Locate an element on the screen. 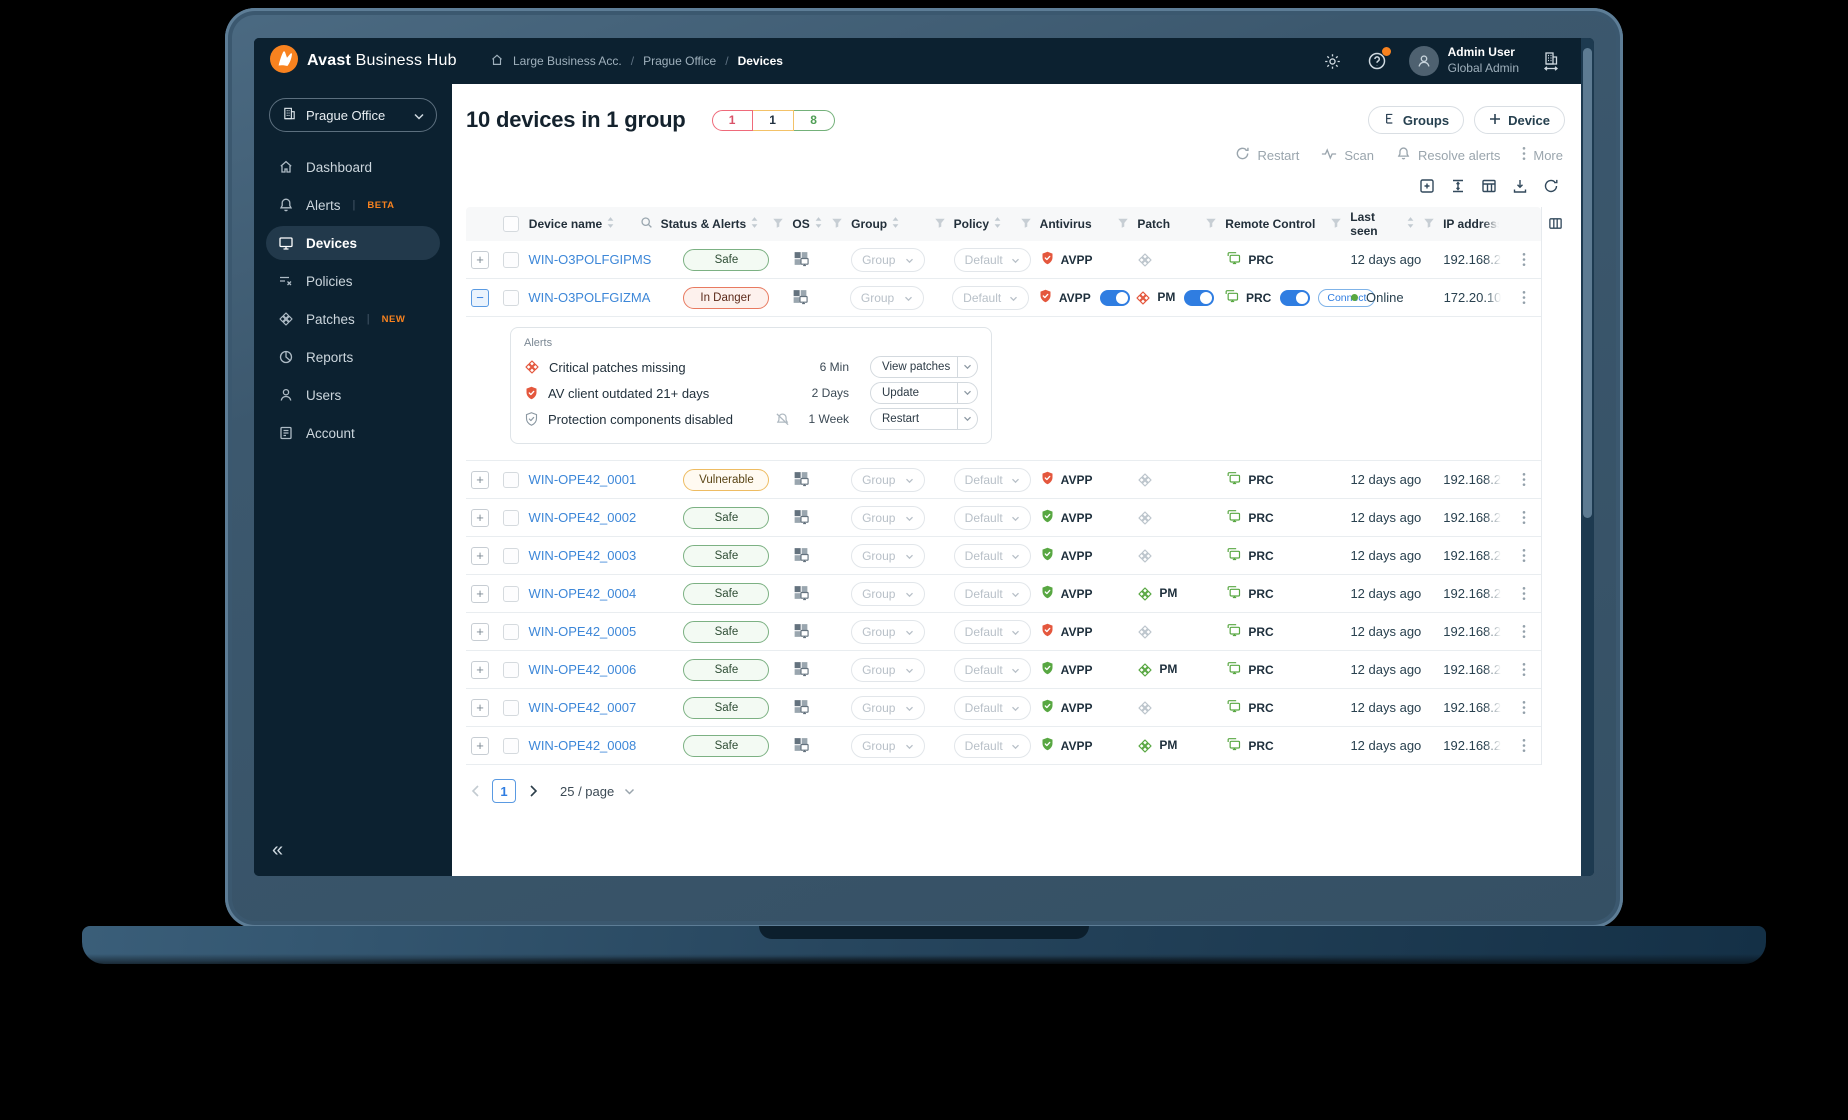 This screenshot has width=1848, height=1120. restart-action: Restart is located at coordinates (1267, 155).